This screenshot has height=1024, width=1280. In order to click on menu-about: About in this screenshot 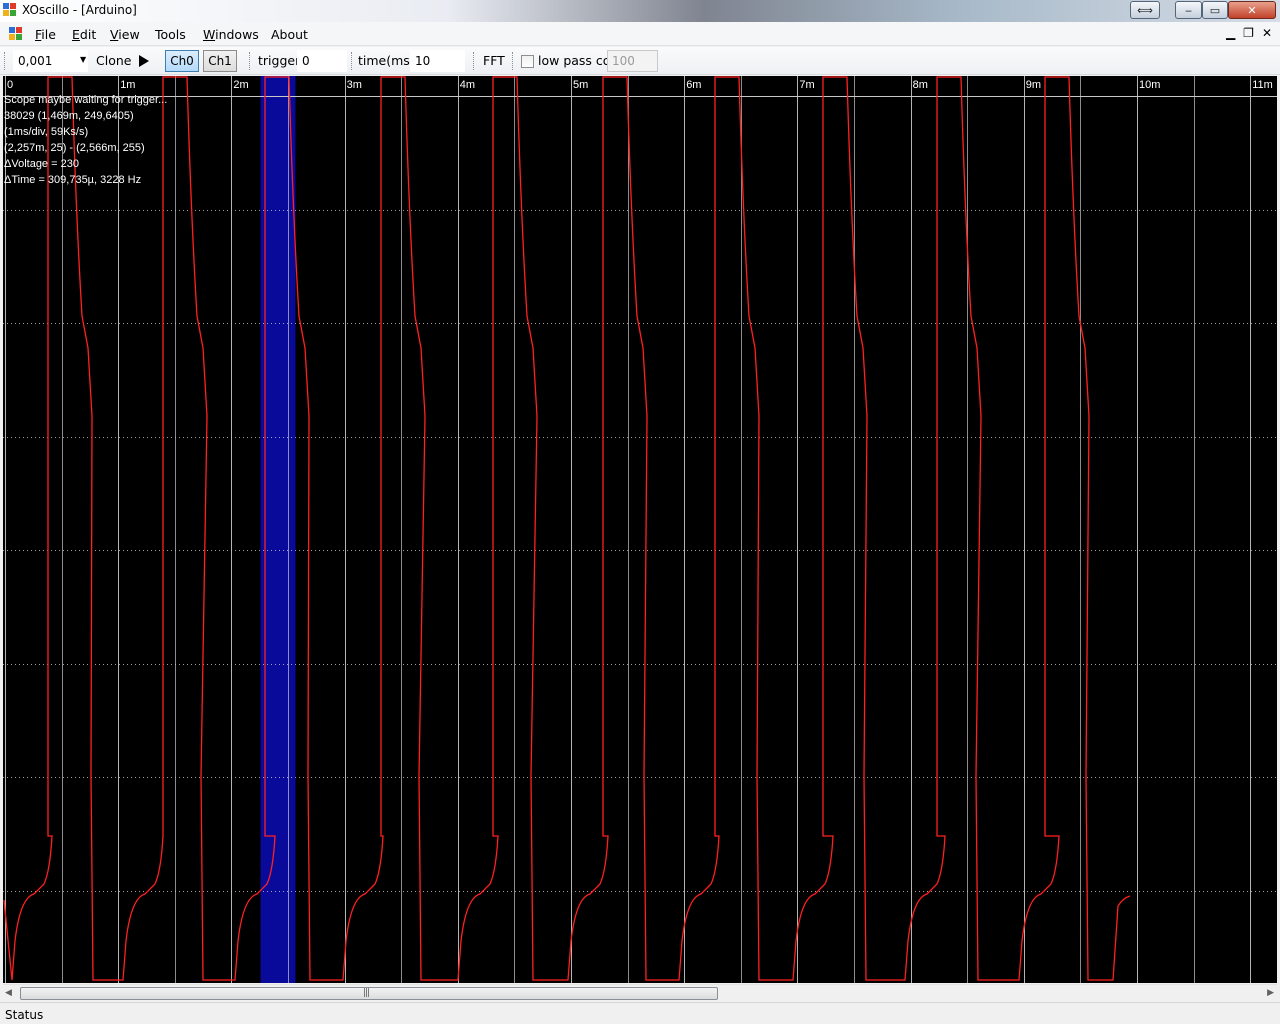, I will do `click(289, 34)`.